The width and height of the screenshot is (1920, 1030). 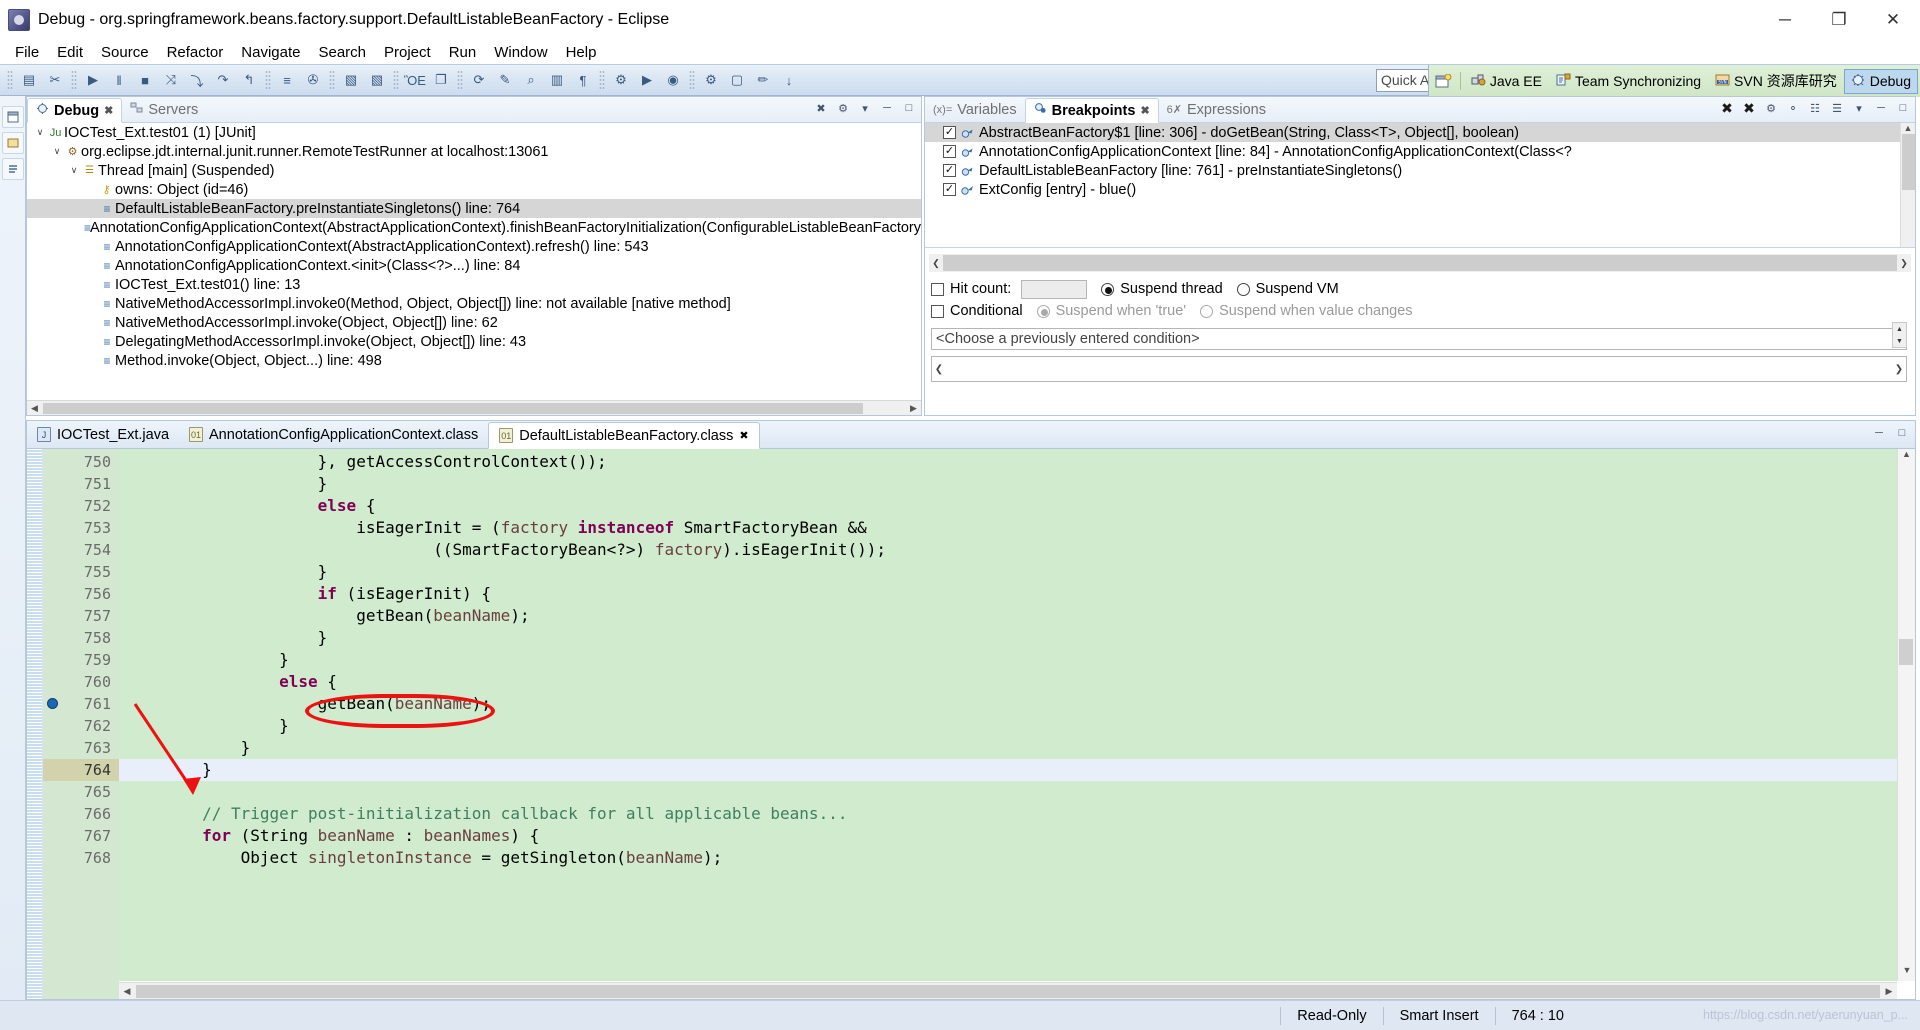 I want to click on run-as-icon: ▶, so click(x=647, y=80).